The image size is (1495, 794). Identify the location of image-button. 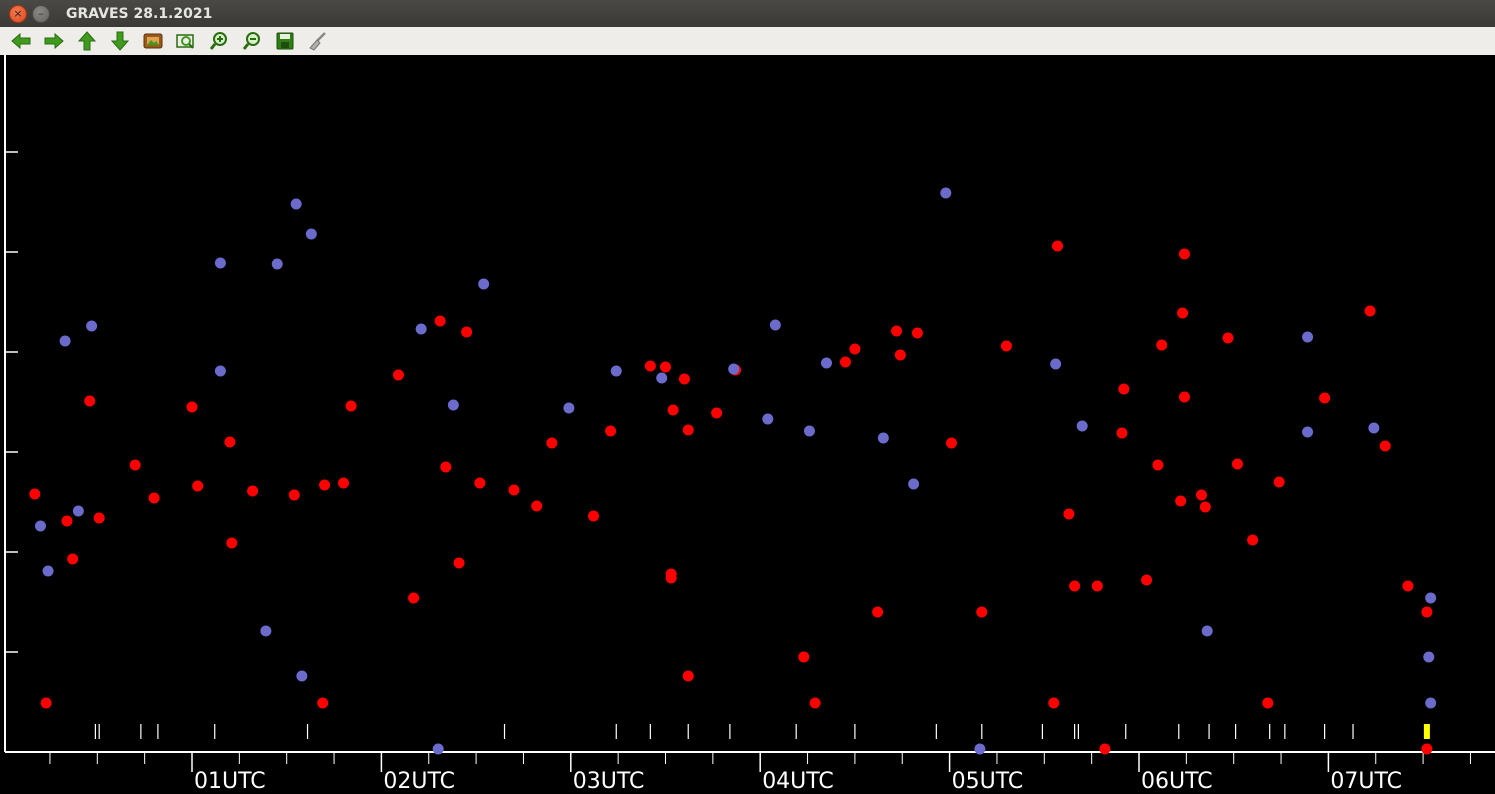
(153, 41).